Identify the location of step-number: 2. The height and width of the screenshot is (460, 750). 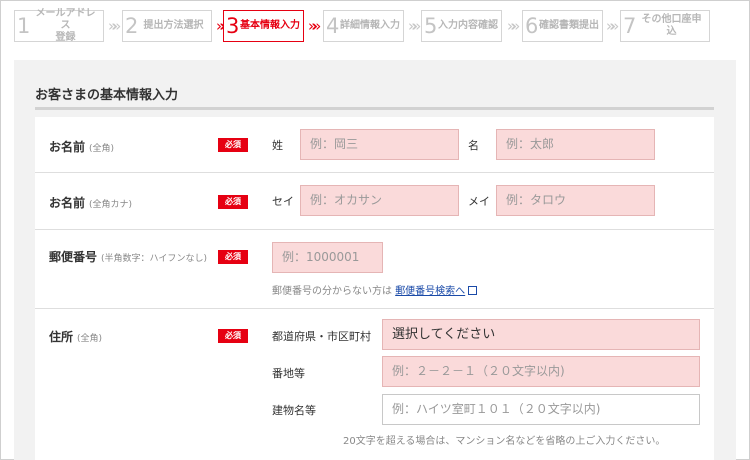
(132, 26).